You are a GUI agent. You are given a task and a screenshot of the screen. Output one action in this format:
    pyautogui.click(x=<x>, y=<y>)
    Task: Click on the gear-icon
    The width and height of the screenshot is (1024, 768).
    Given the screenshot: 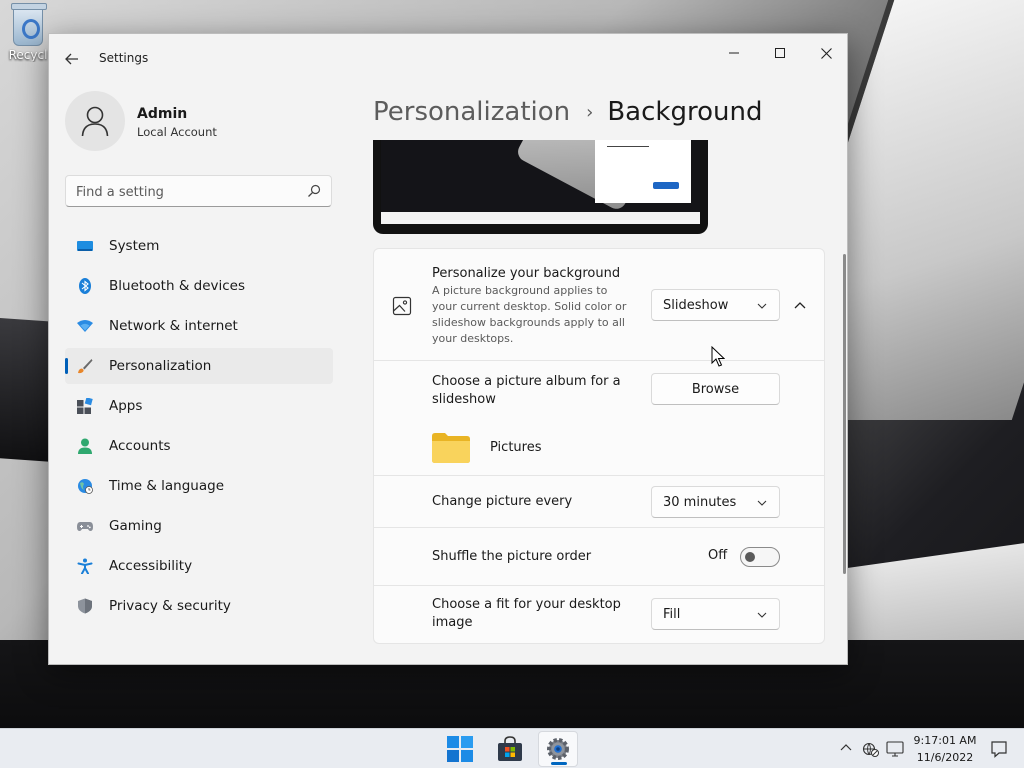 What is the action you would take?
    pyautogui.click(x=558, y=749)
    